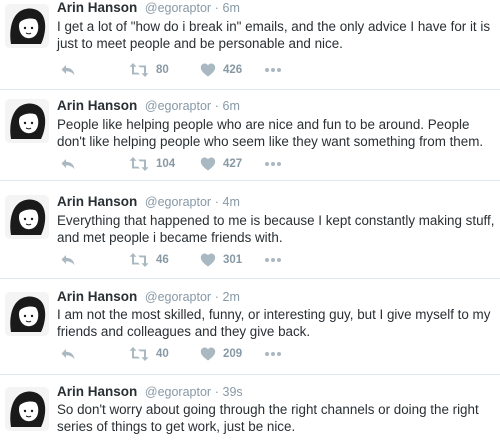 This screenshot has height=441, width=500. Describe the element at coordinates (166, 164) in the screenshot. I see `retweet-count: 104` at that location.